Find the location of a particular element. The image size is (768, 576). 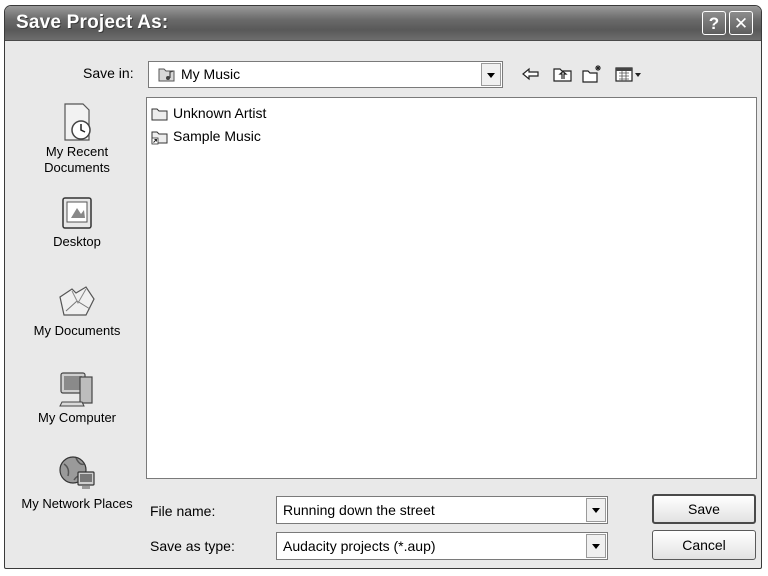

places-bar: My Recent Documents Desktop My Documents is located at coordinates (77, 321).